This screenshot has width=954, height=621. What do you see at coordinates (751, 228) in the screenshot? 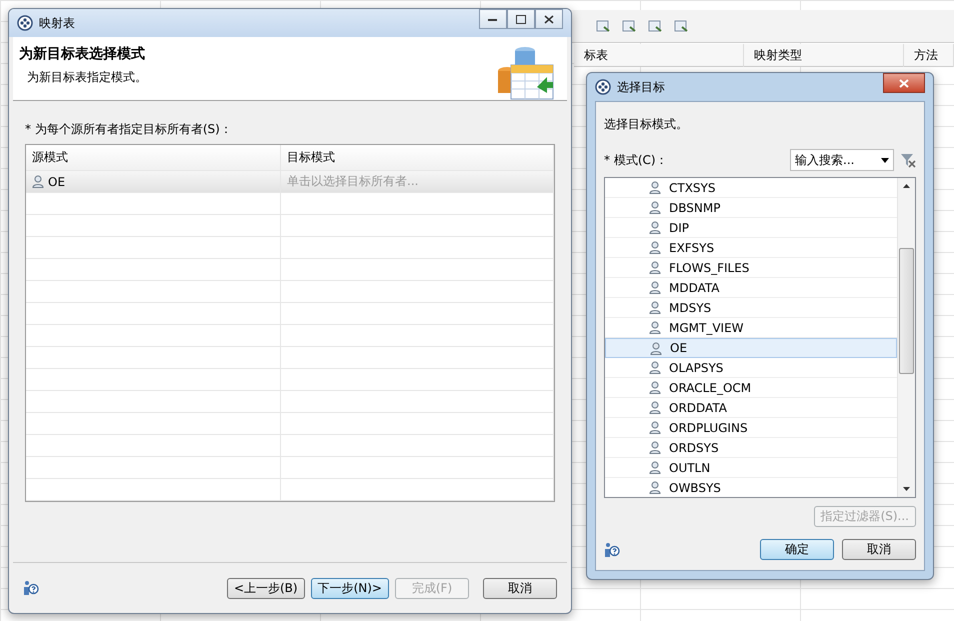
I see `schema-item: DIP` at bounding box center [751, 228].